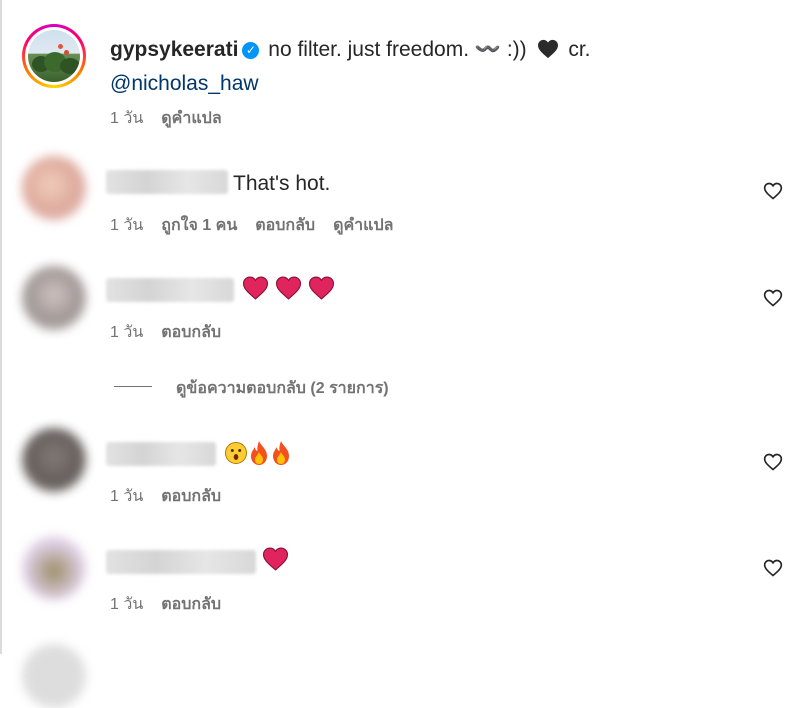 This screenshot has height=708, width=800. I want to click on panel-border, so click(1, 327).